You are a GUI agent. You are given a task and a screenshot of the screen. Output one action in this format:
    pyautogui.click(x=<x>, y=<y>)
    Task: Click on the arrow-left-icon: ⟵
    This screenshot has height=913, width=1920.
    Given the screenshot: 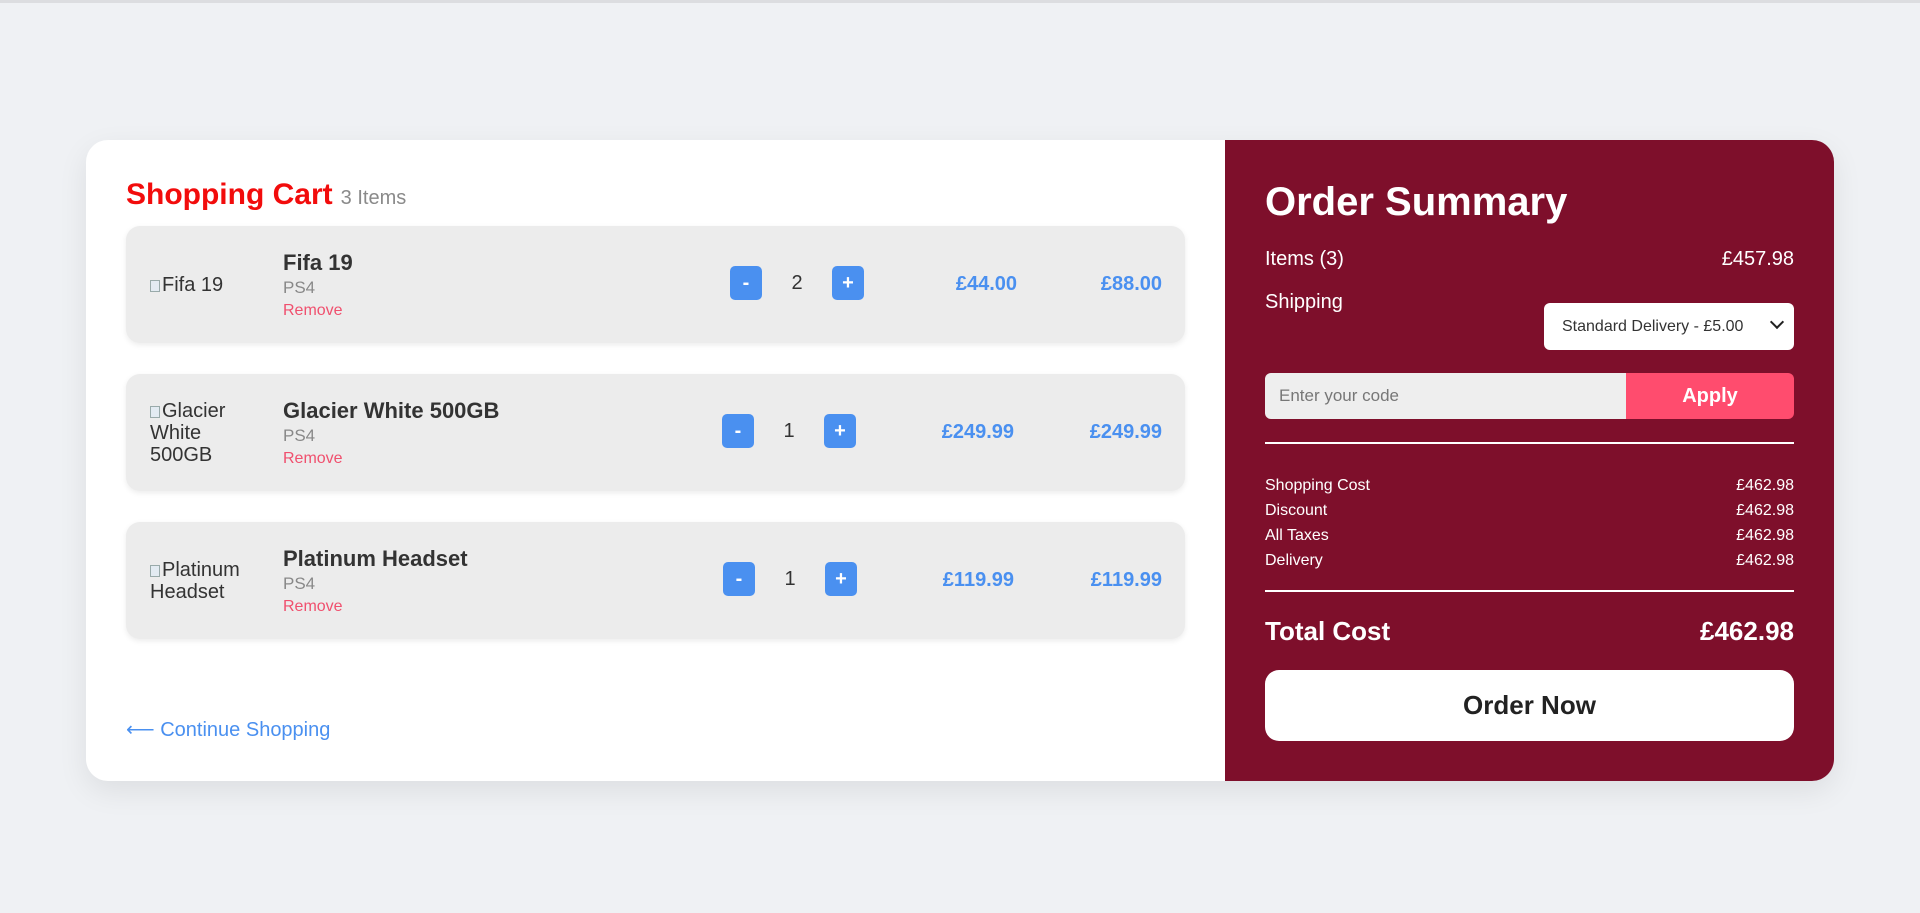 What is the action you would take?
    pyautogui.click(x=140, y=730)
    